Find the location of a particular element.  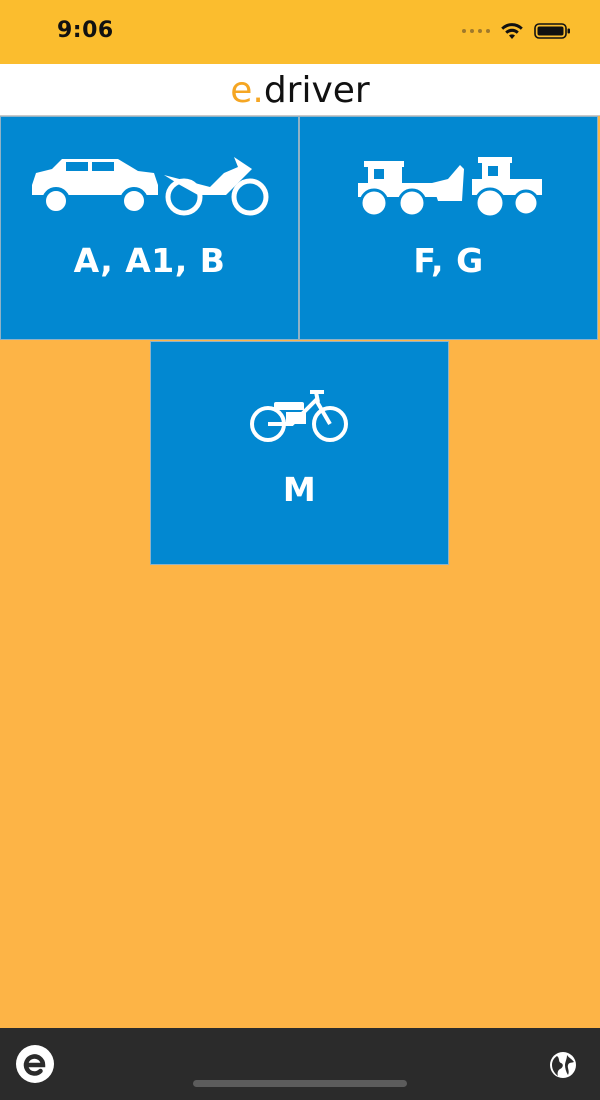

cellular-signal-icon is located at coordinates (476, 31).